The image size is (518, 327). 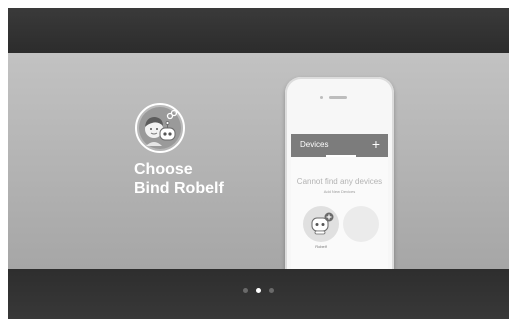 I want to click on empty-state-title: Cannot find any devices, so click(x=339, y=181).